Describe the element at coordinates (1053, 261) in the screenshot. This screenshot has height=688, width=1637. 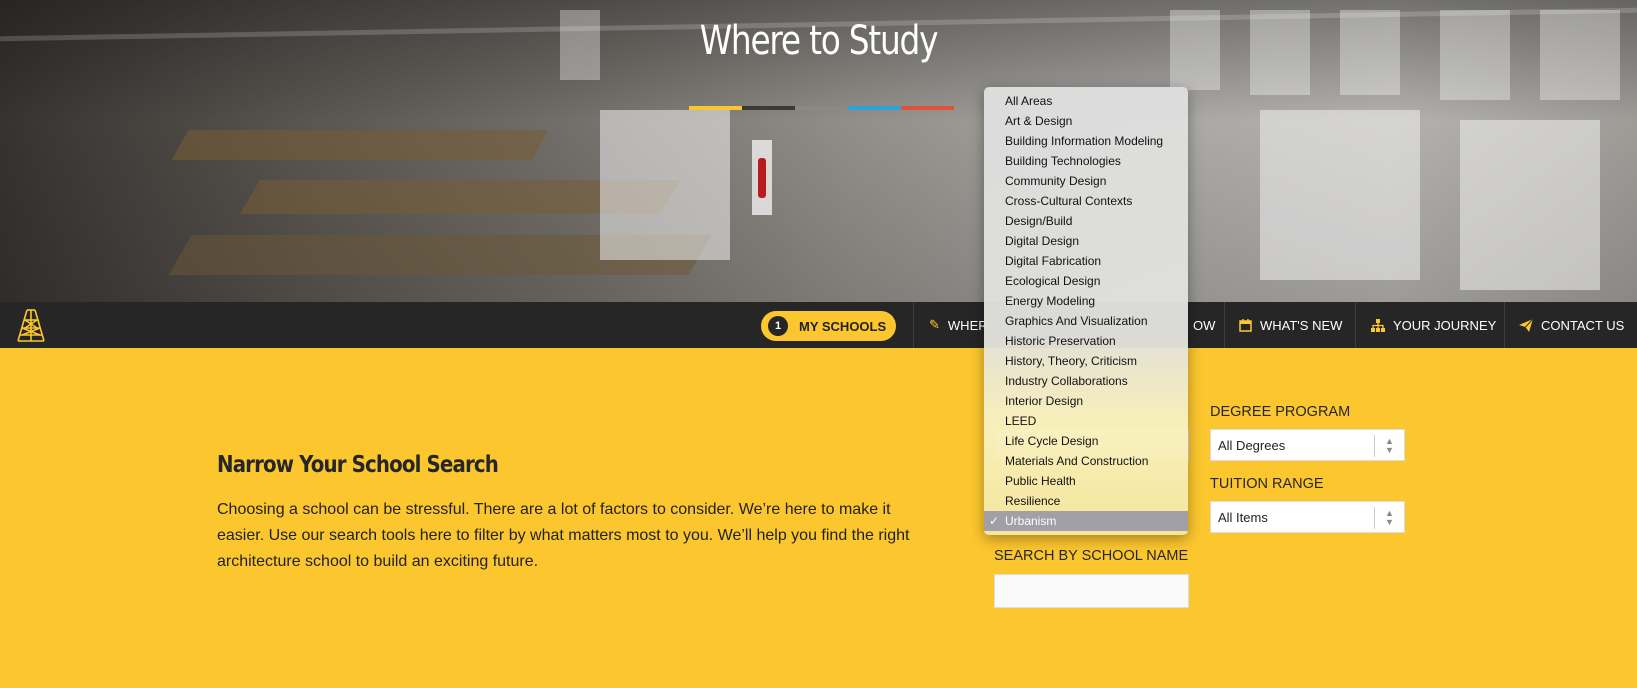
I see `dropdown-option-label: Digital Fabrication` at that location.